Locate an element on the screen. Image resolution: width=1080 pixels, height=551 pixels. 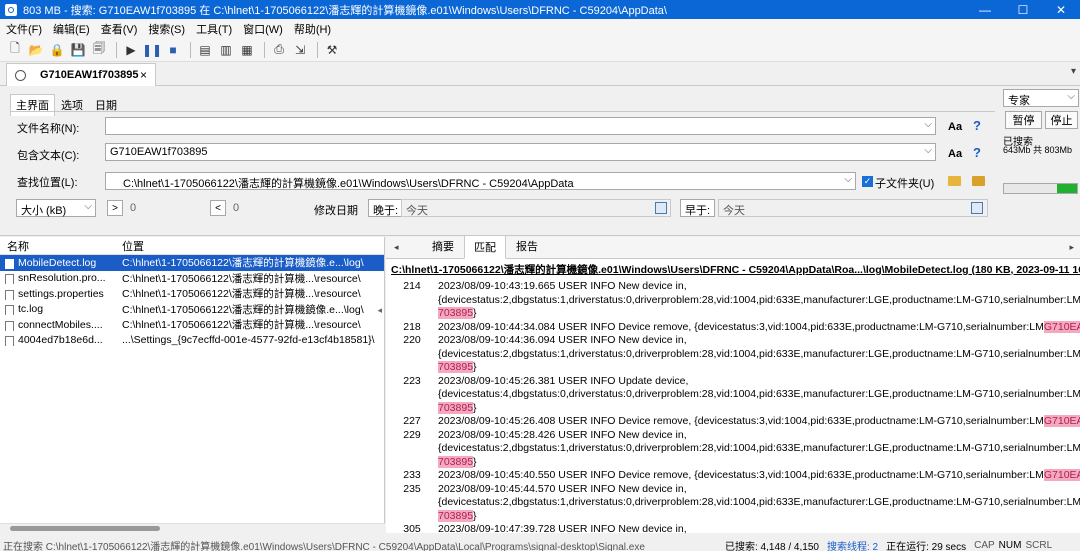
close-button: ✕ is located at coordinates (1061, 9).